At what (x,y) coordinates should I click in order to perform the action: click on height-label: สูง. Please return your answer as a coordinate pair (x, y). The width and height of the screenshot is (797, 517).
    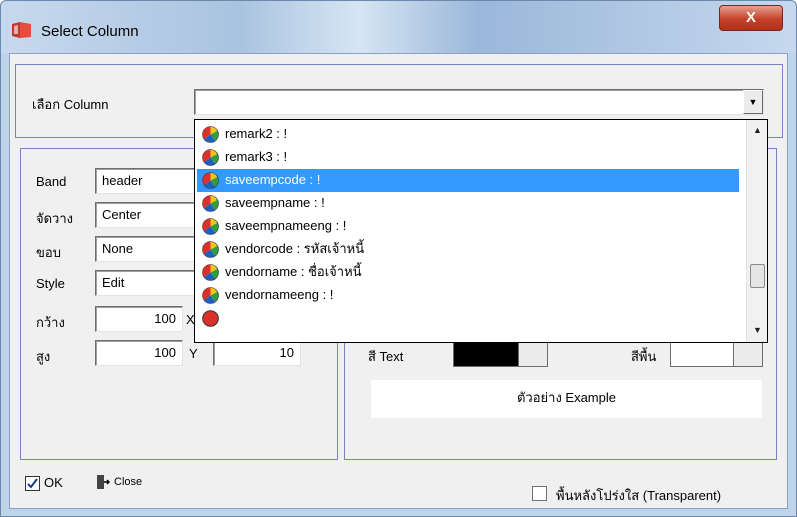
    Looking at the image, I should click on (43, 356).